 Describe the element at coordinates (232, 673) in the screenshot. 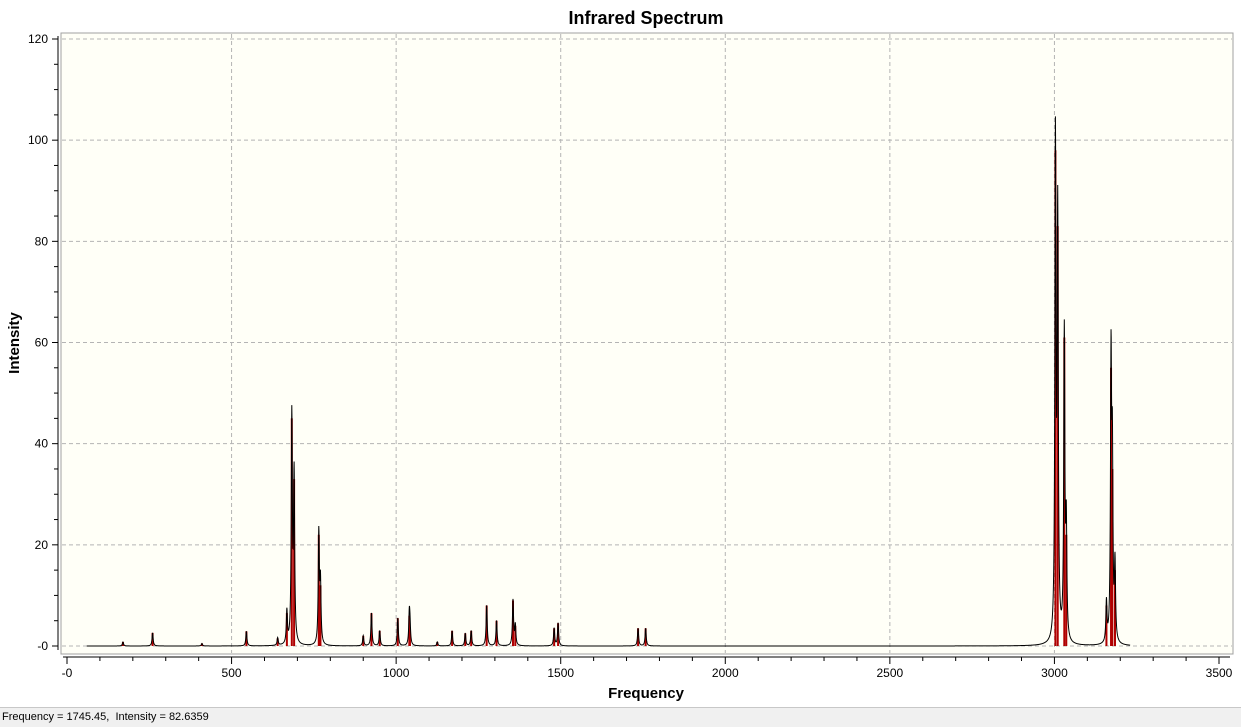

I see `x-tick-label: 500` at that location.